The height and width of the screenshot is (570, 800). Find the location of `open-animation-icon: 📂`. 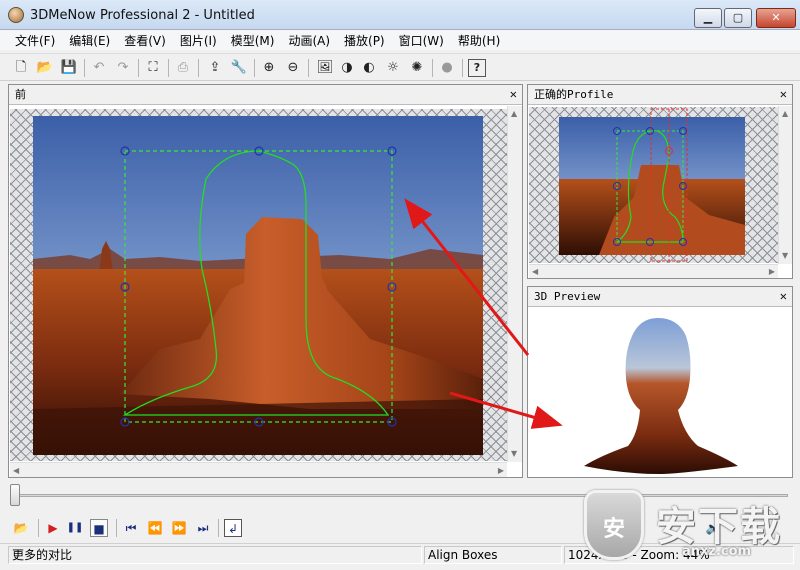

open-animation-icon: 📂 is located at coordinates (21, 528).